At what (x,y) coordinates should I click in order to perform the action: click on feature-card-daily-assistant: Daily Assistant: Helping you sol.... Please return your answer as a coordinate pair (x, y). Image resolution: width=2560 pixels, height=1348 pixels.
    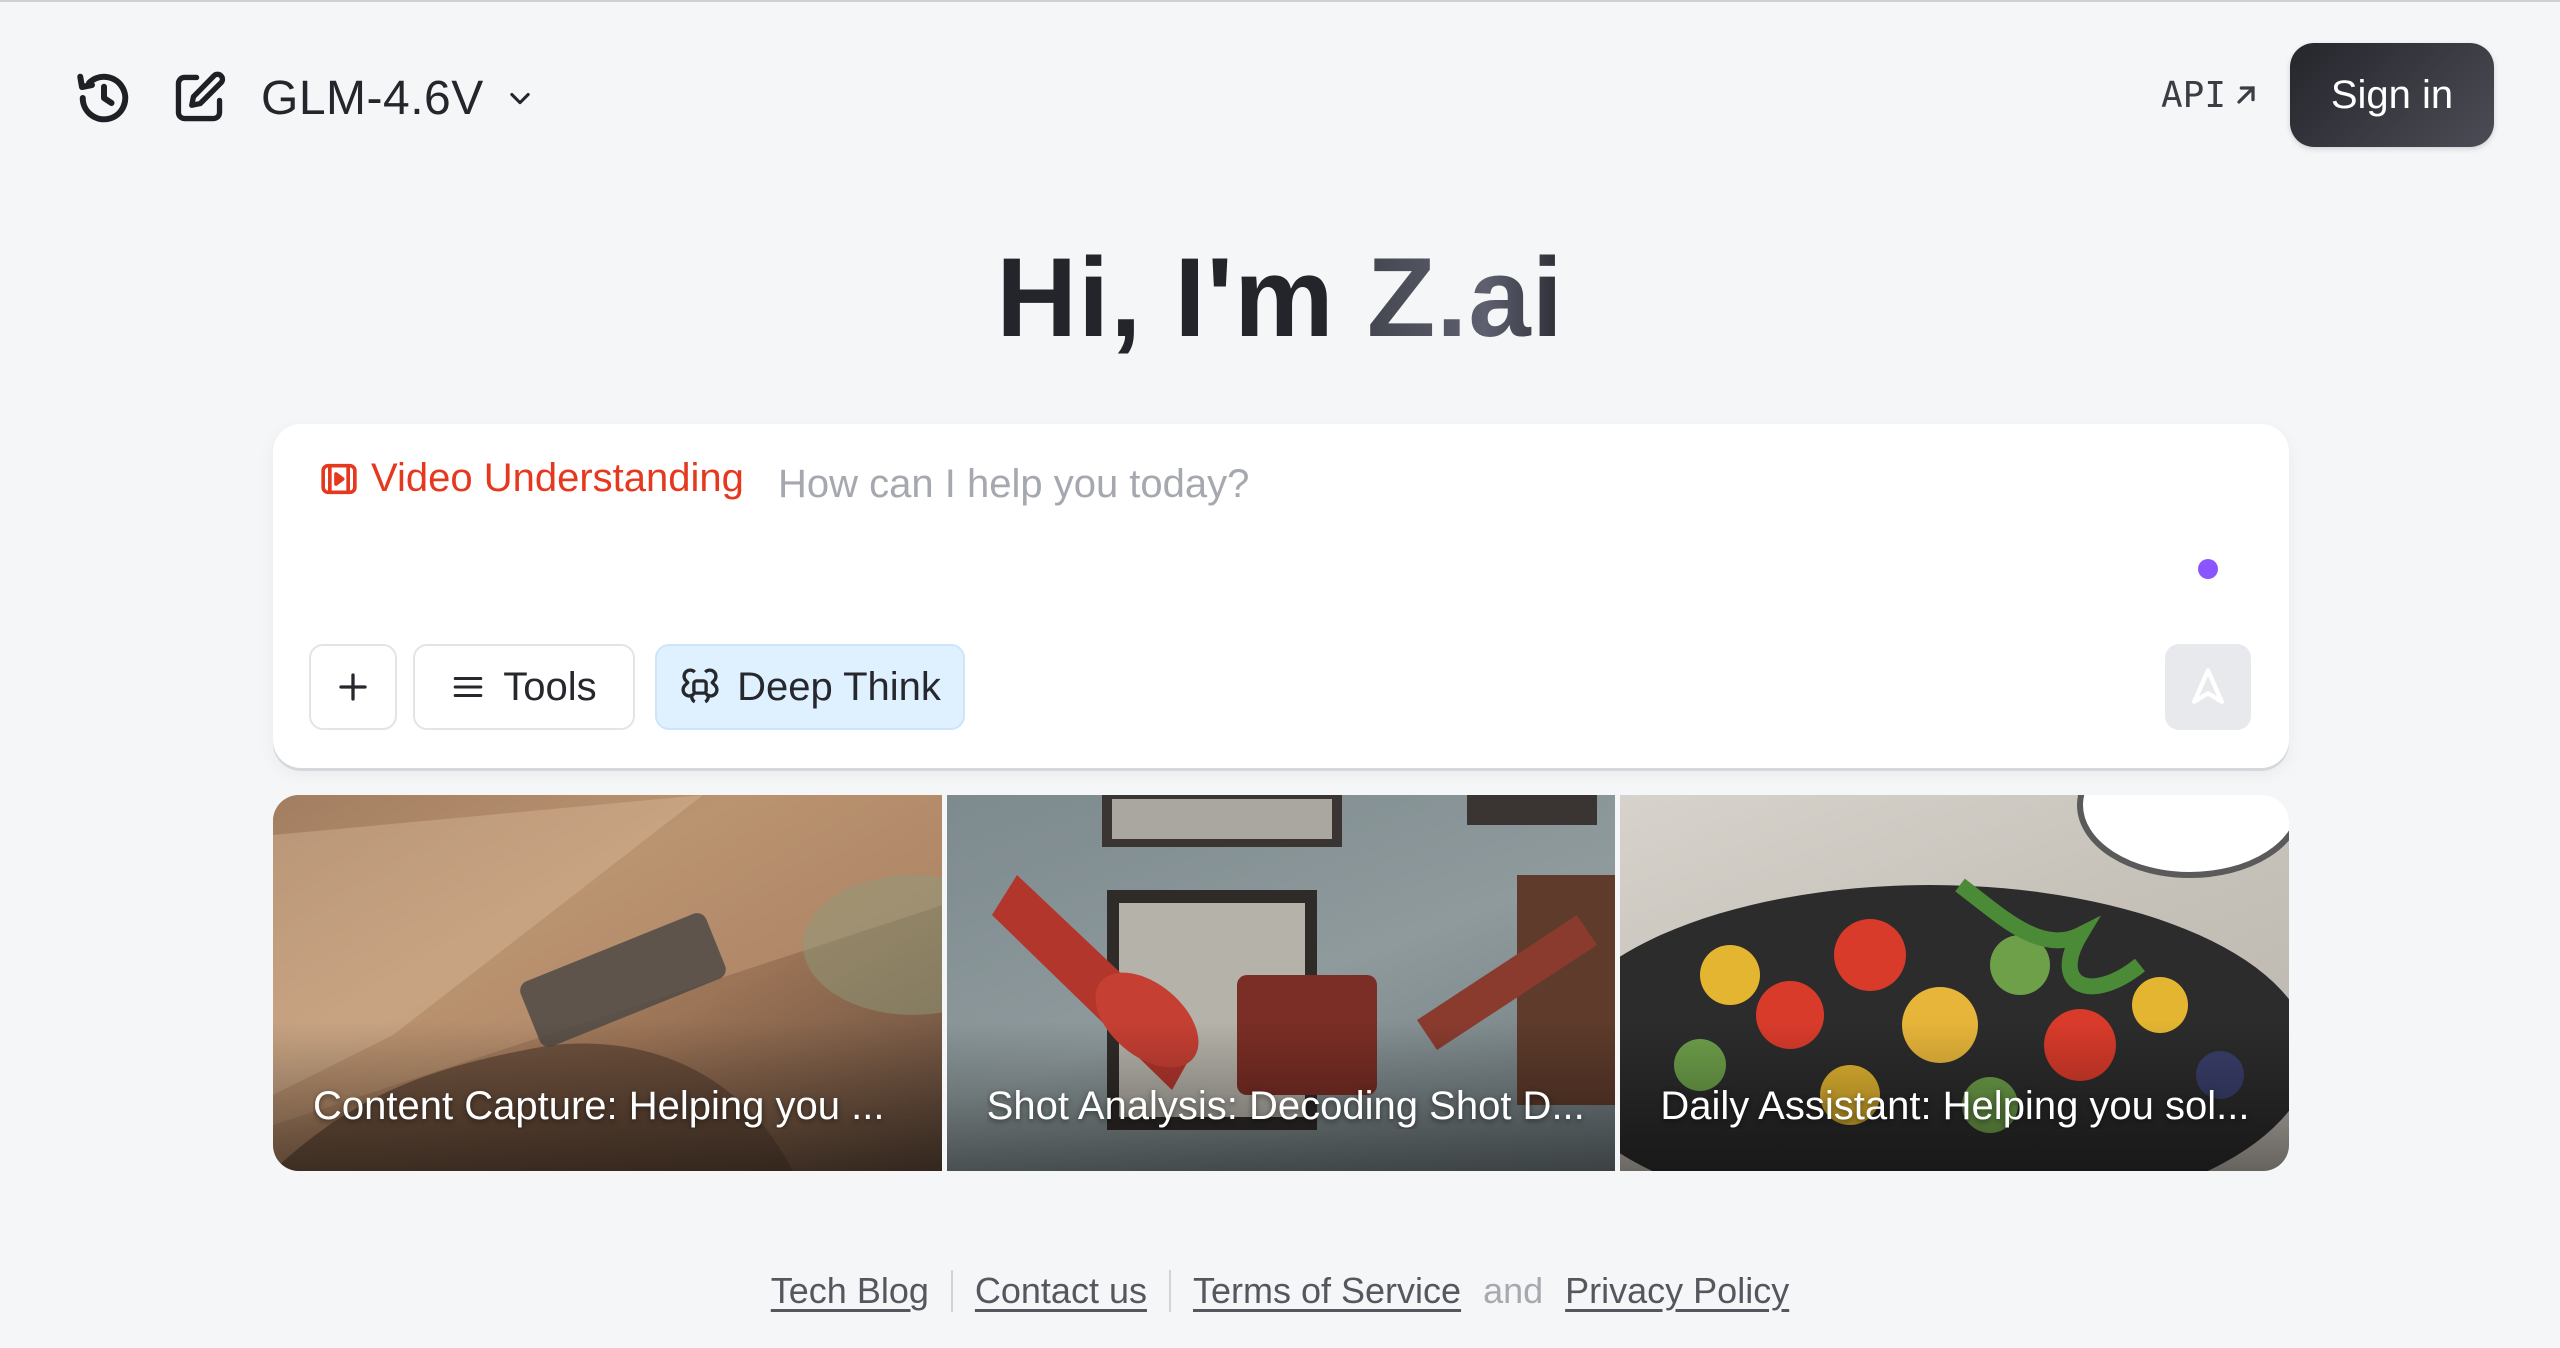
    Looking at the image, I should click on (1954, 983).